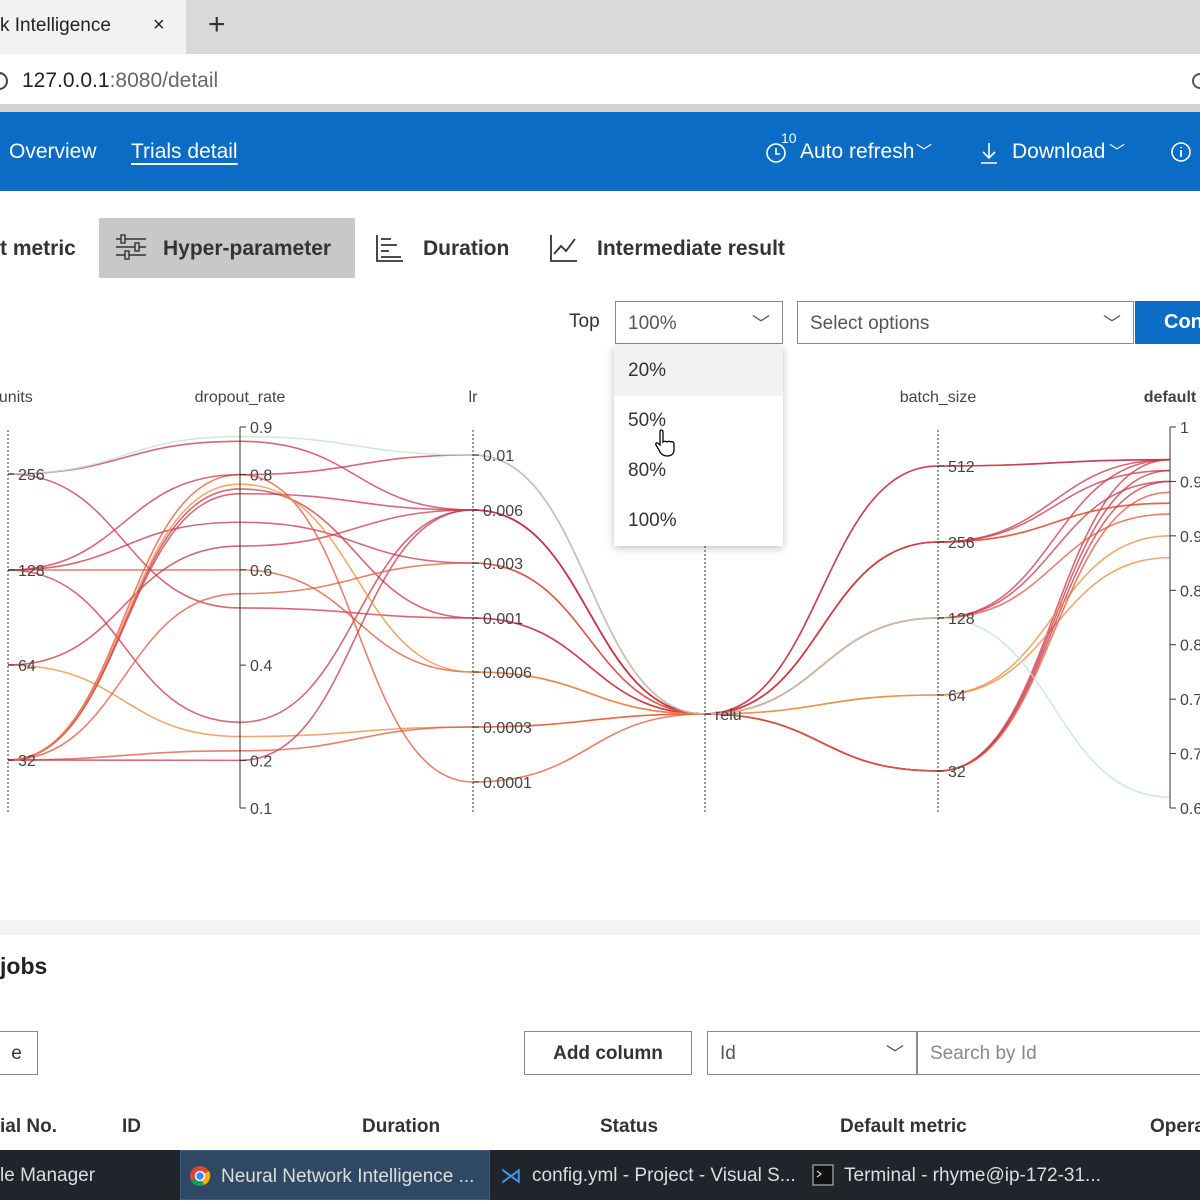 This screenshot has height=1203, width=1200. Describe the element at coordinates (608, 1053) in the screenshot. I see `add-column-button: Add column` at that location.